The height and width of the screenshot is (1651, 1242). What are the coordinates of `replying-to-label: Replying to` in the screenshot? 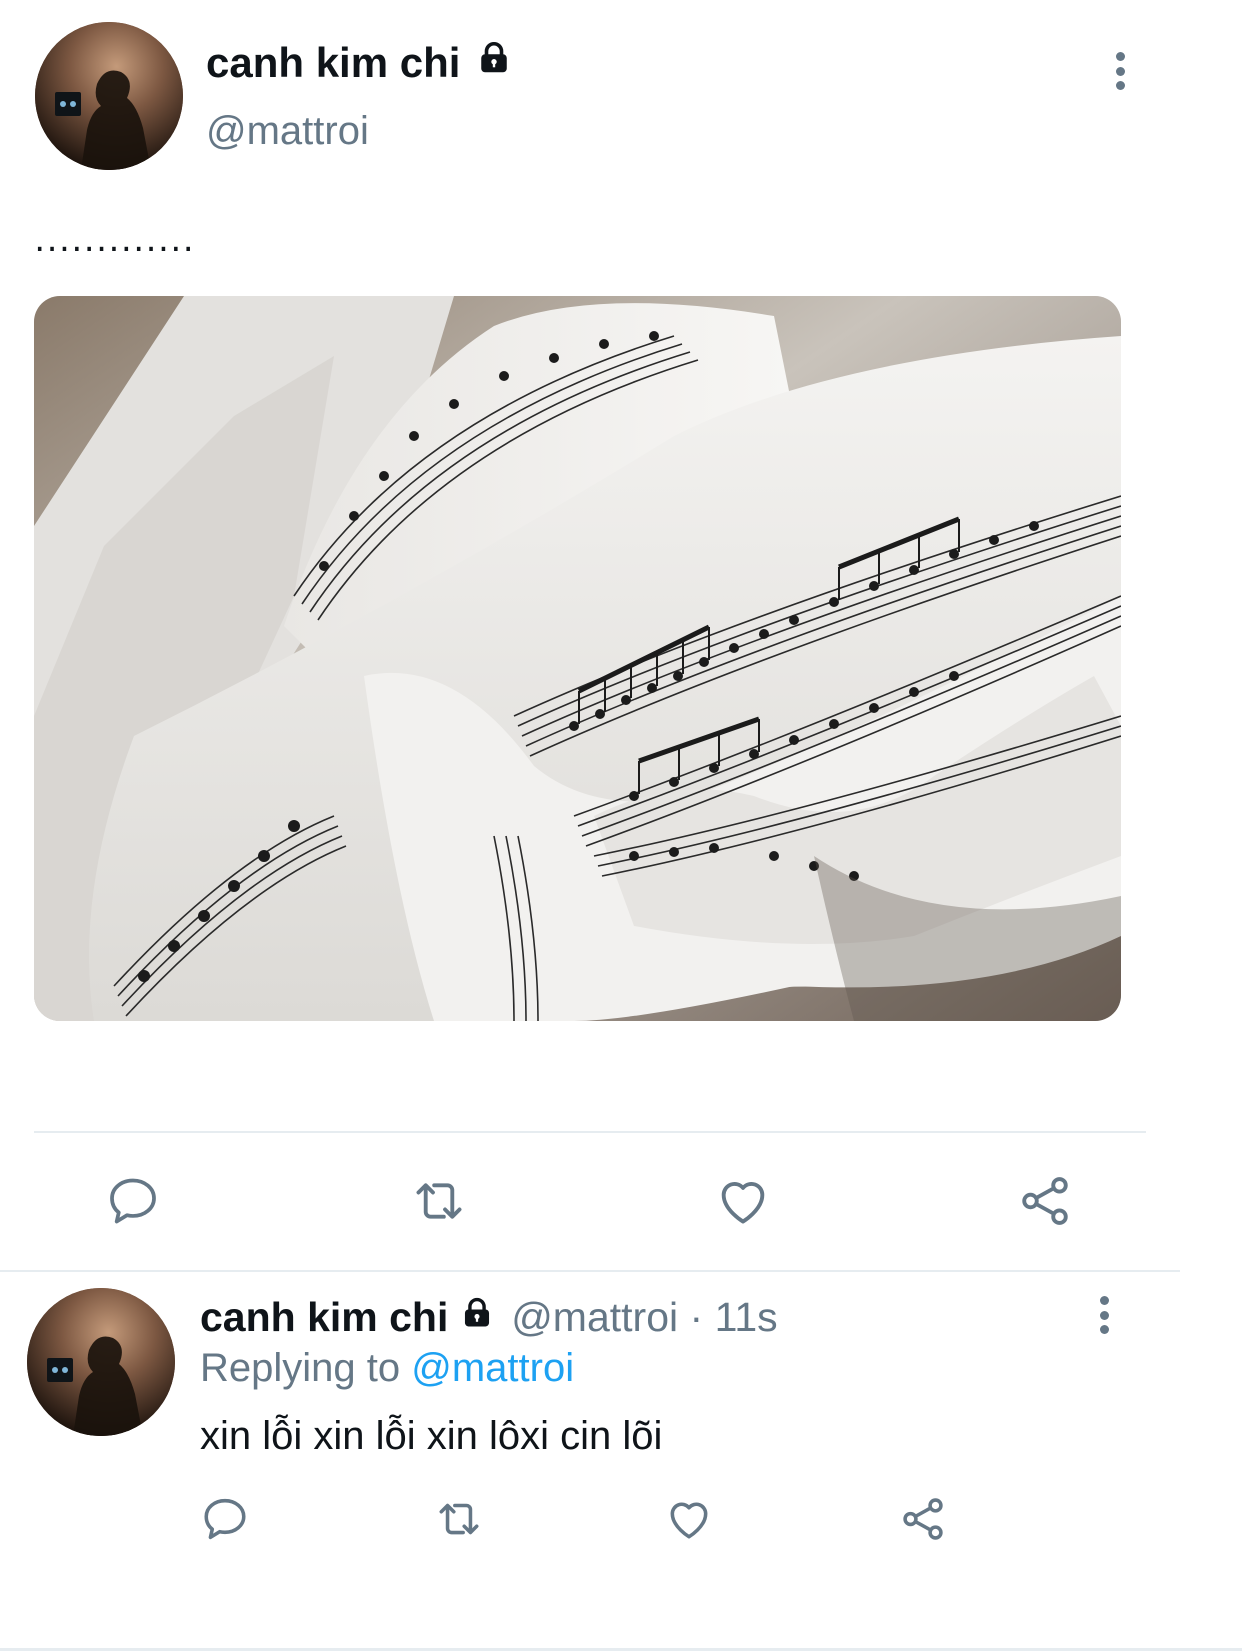 It's located at (300, 1368).